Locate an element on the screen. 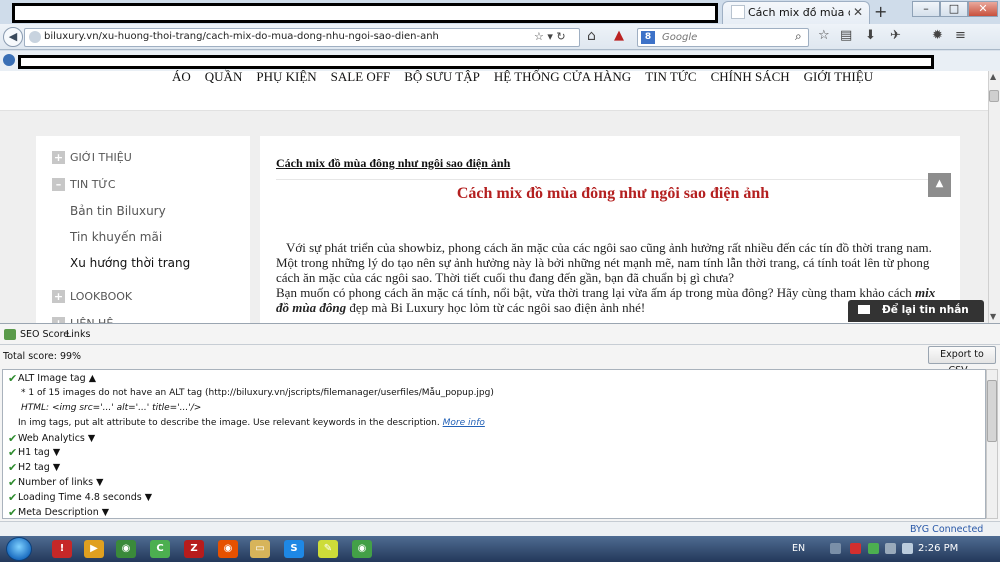 Image resolution: width=1000 pixels, height=562 pixels. result-row-meta-description: Meta Description ▼ is located at coordinates (63, 512).